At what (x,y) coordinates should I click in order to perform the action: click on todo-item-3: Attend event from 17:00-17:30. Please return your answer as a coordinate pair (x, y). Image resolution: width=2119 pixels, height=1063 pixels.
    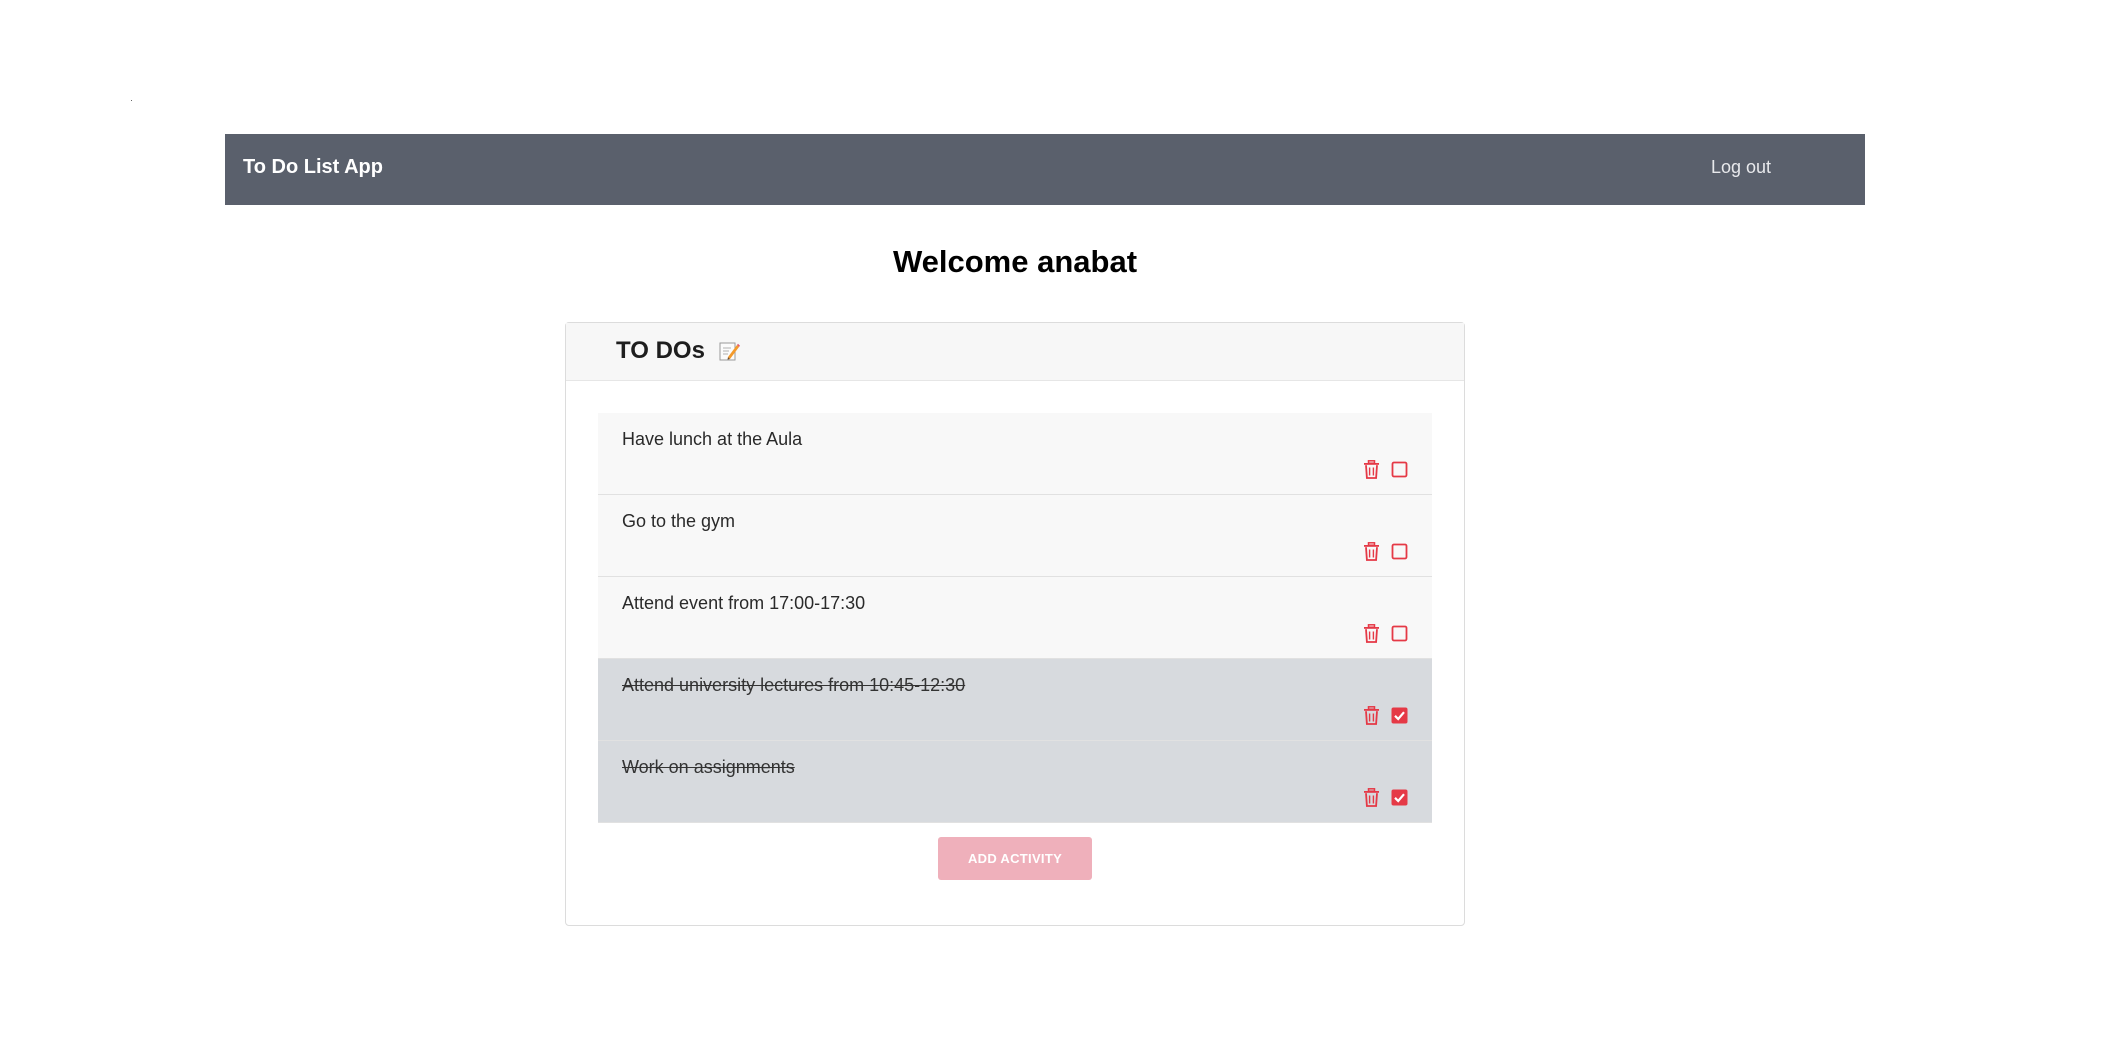
    Looking at the image, I should click on (1015, 618).